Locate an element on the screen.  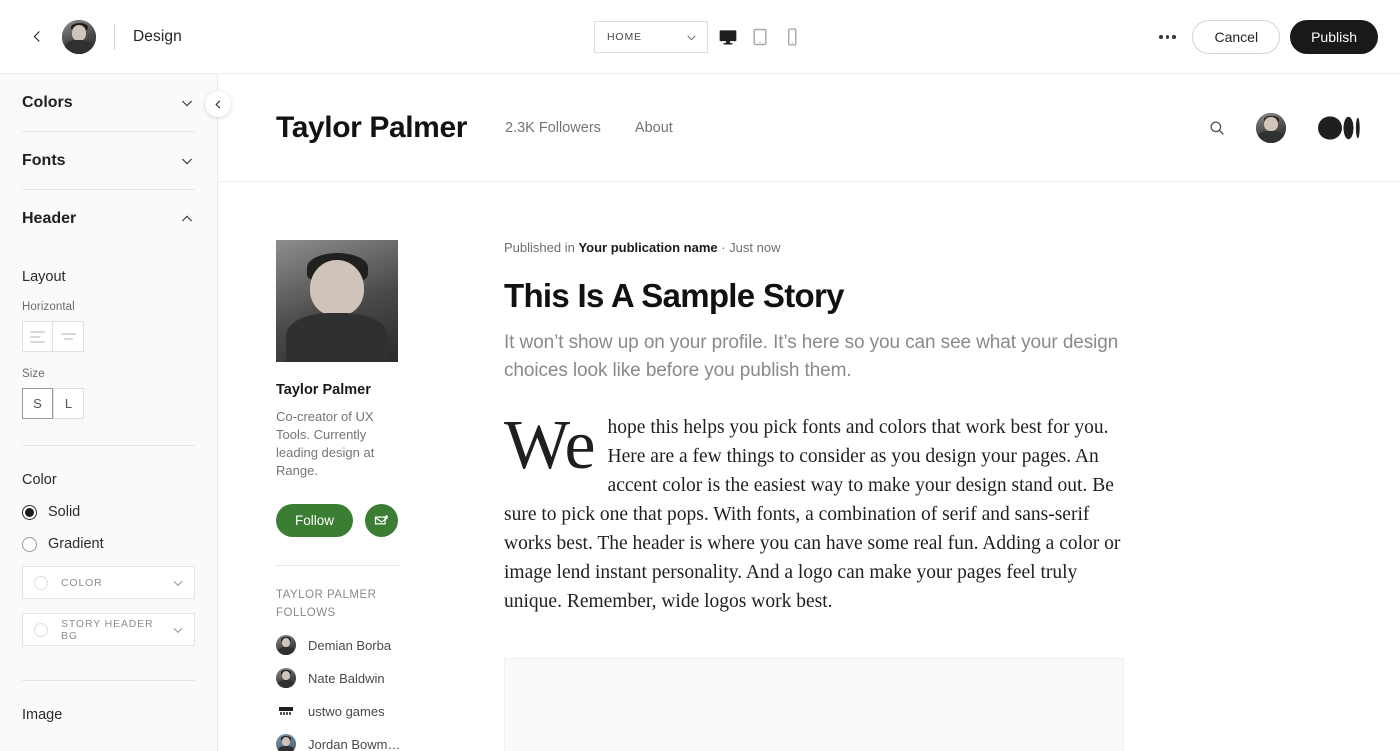
article-publication-name: Your publication name is located at coordinates (647, 247).